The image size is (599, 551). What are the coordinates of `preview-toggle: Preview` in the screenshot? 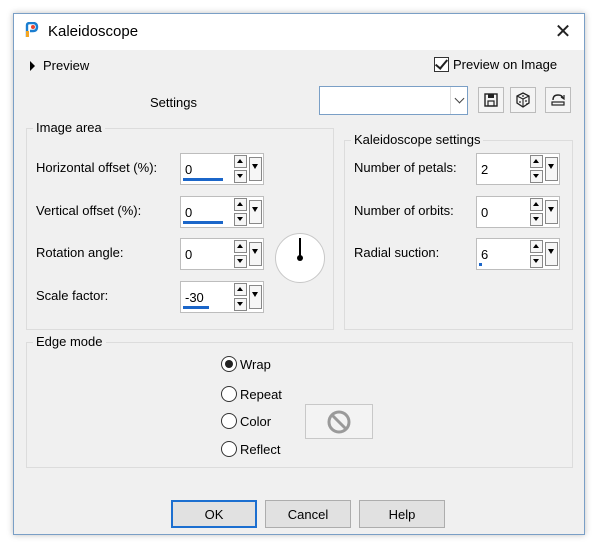 It's located at (59, 65).